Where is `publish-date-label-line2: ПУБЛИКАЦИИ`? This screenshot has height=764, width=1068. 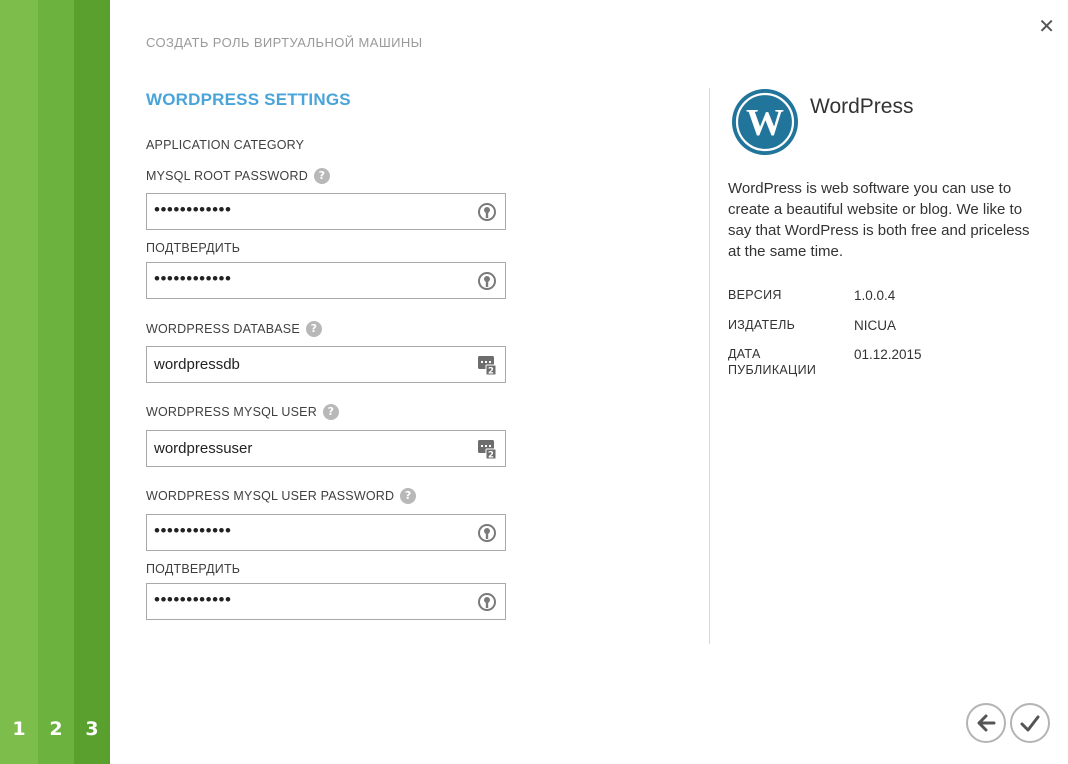 publish-date-label-line2: ПУБЛИКАЦИИ is located at coordinates (772, 370).